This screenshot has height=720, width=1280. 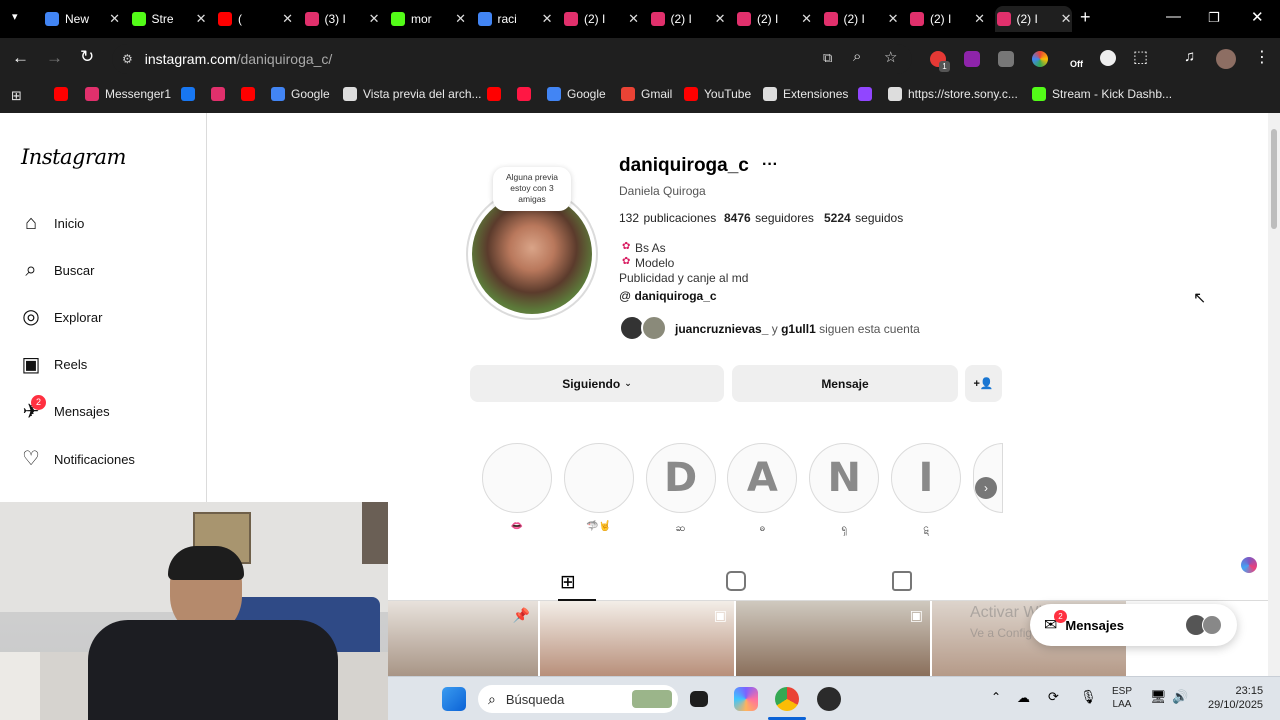 I want to click on messages-popup: ✉ 2 Mensajes, so click(x=1133, y=625).